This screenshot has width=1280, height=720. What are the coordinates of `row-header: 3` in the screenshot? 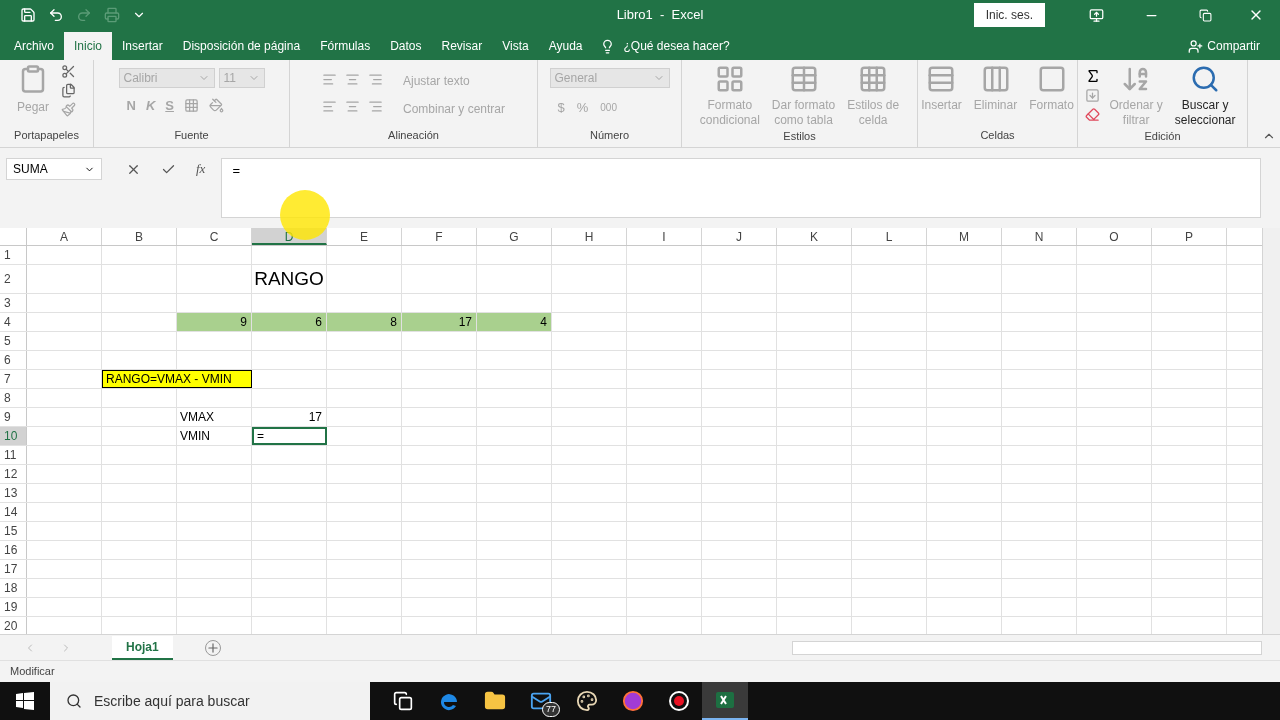 It's located at (13, 303).